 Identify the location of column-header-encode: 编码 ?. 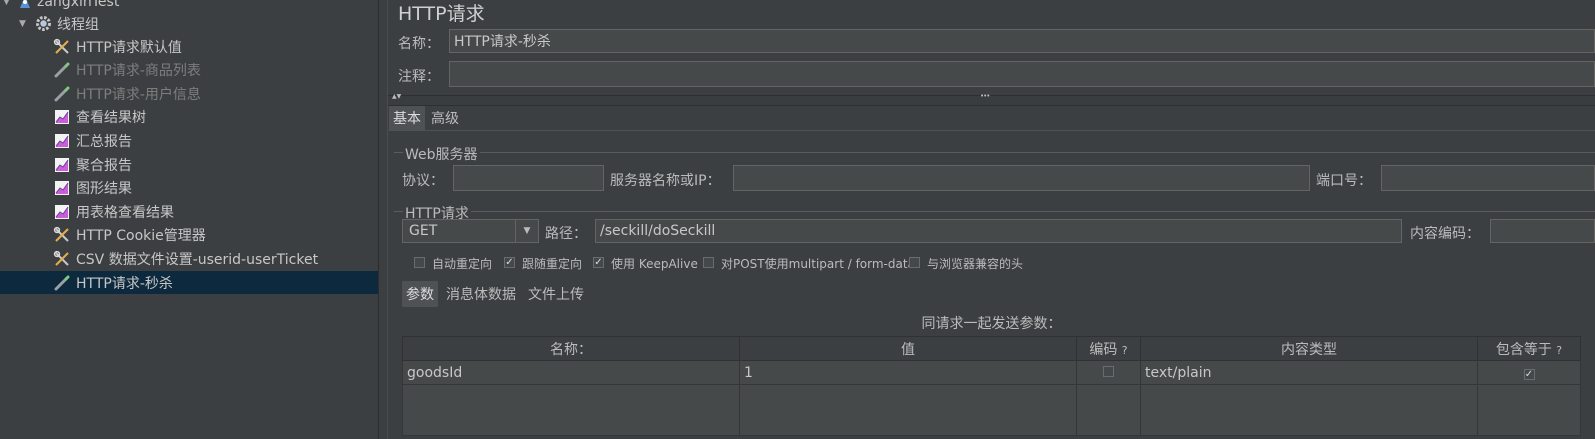
(1108, 348).